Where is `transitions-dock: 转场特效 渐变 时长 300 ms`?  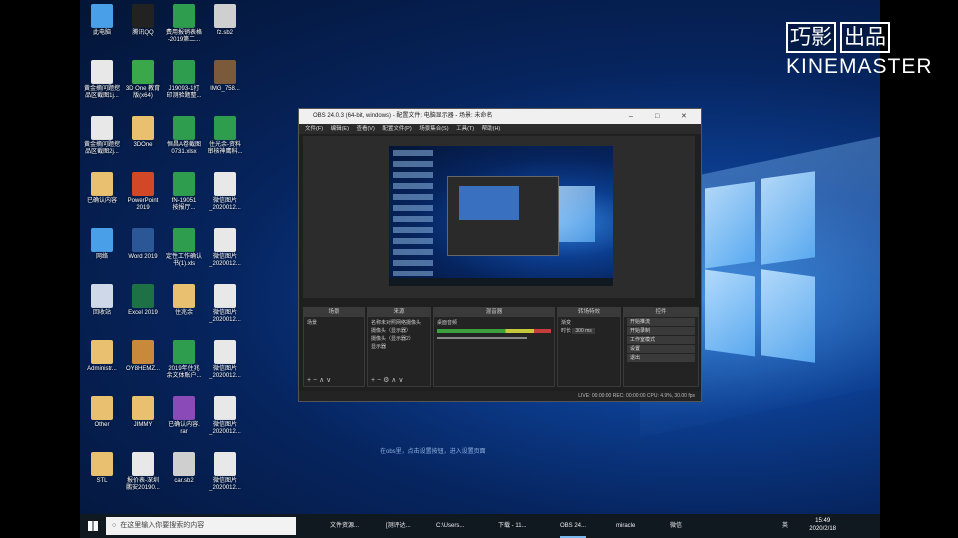
transitions-dock: 转场特效 渐变 时长 300 ms is located at coordinates (589, 347).